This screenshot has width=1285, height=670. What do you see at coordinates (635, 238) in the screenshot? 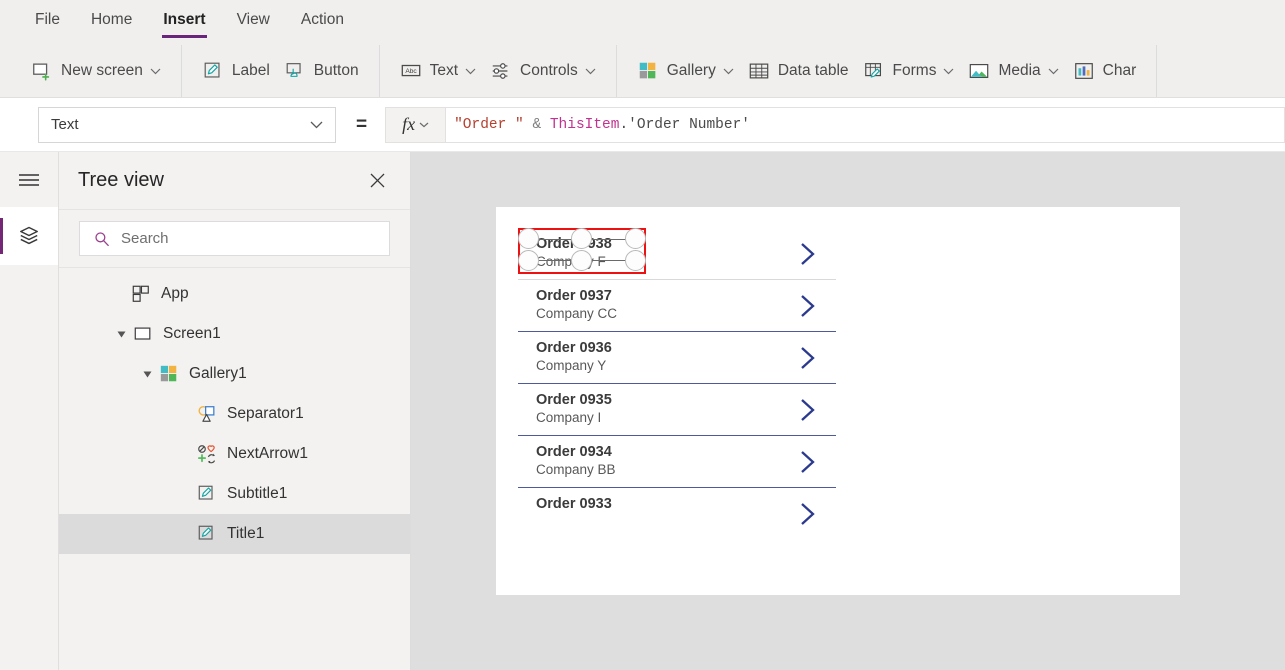
I see `resize-handle-top-right` at bounding box center [635, 238].